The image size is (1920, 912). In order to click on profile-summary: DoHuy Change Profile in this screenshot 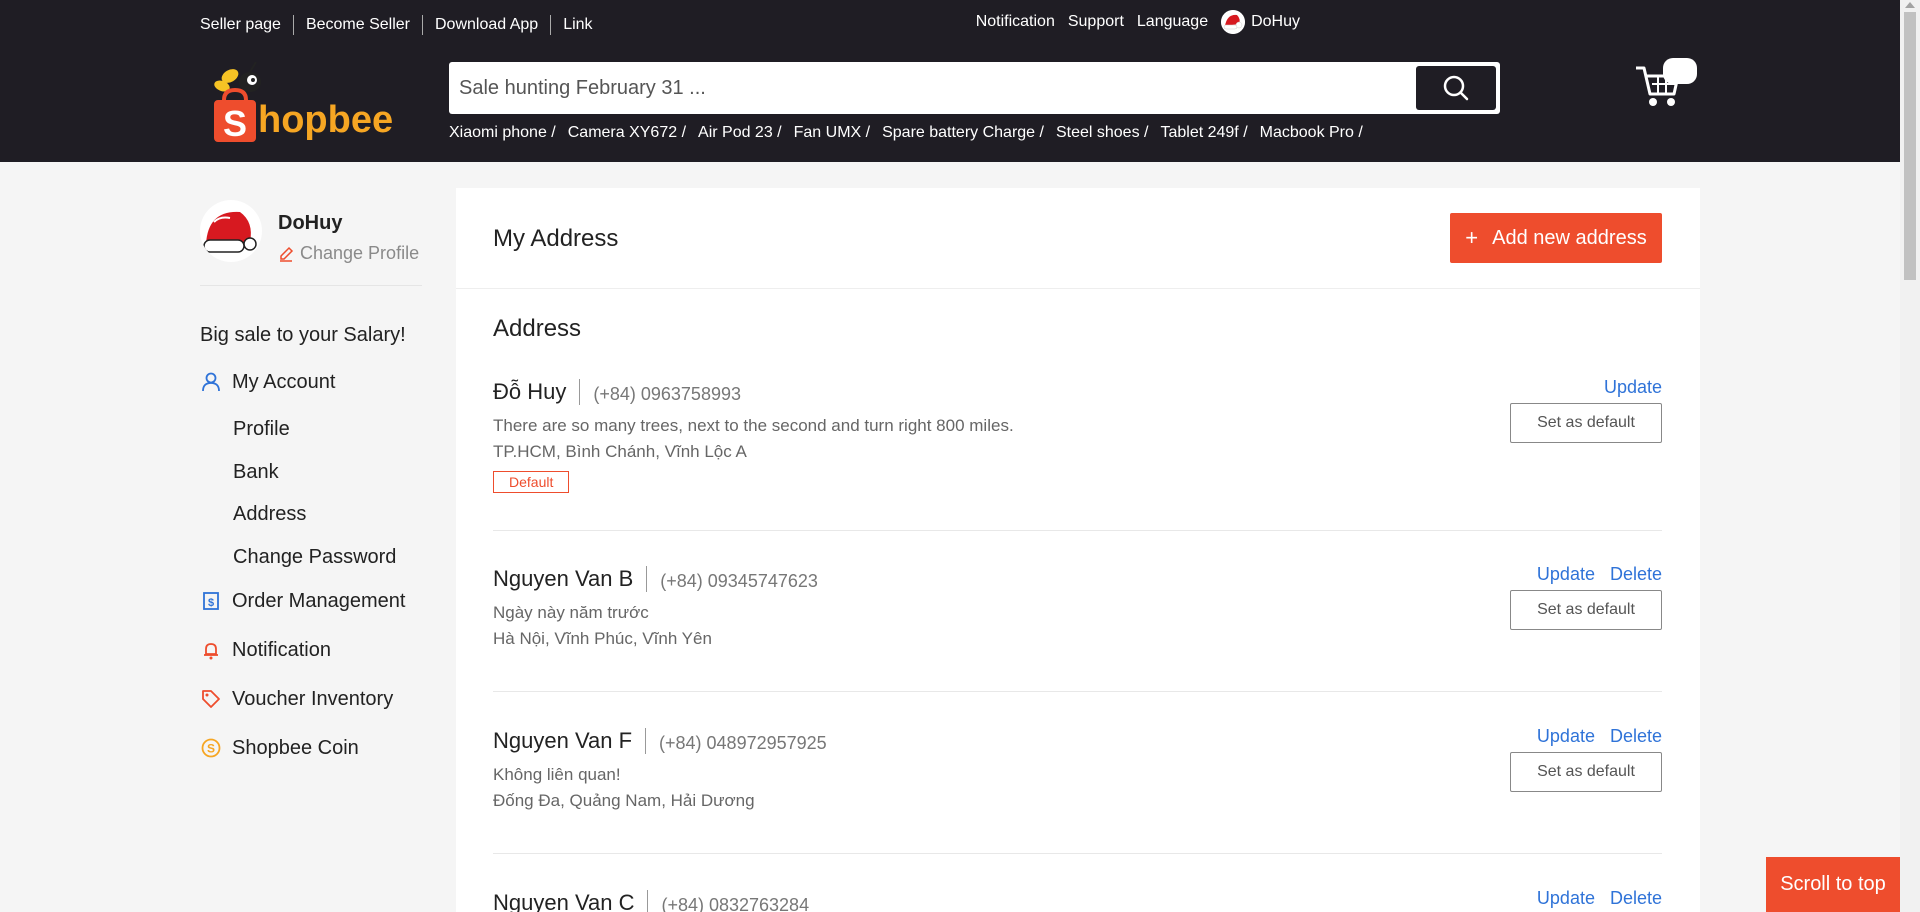, I will do `click(311, 243)`.